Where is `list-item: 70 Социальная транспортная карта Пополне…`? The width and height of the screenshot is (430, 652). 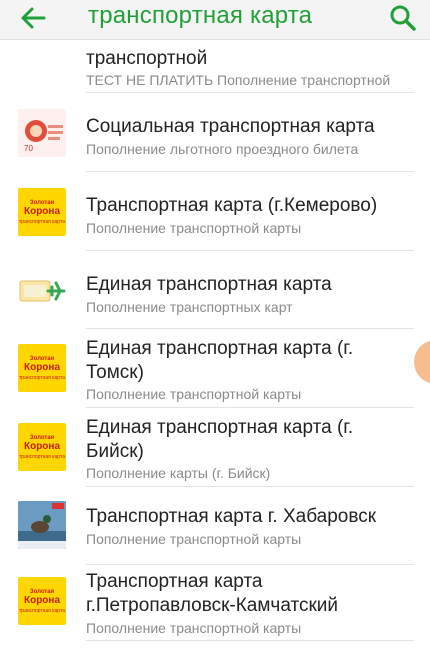 list-item: 70 Социальная транспортная карта Пополне… is located at coordinates (215, 132).